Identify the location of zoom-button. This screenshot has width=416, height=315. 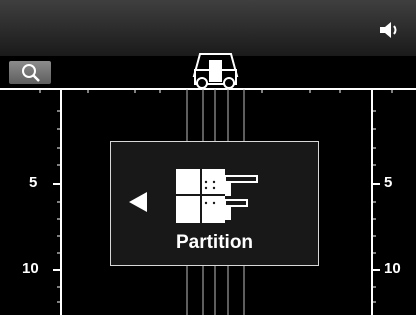
(30, 72).